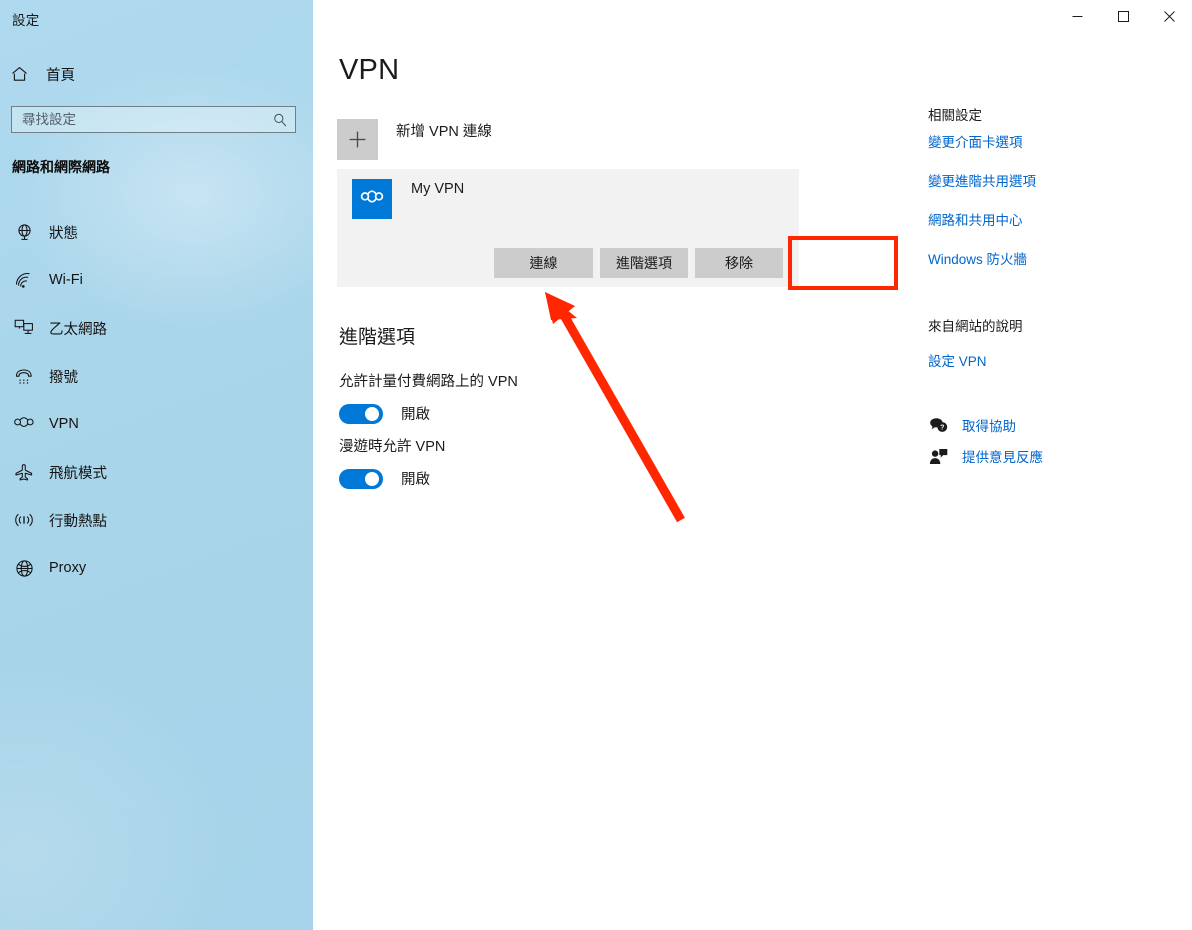 Image resolution: width=1192 pixels, height=930 pixels. What do you see at coordinates (1002, 457) in the screenshot?
I see `give-feedback-label: 提供意見反應` at bounding box center [1002, 457].